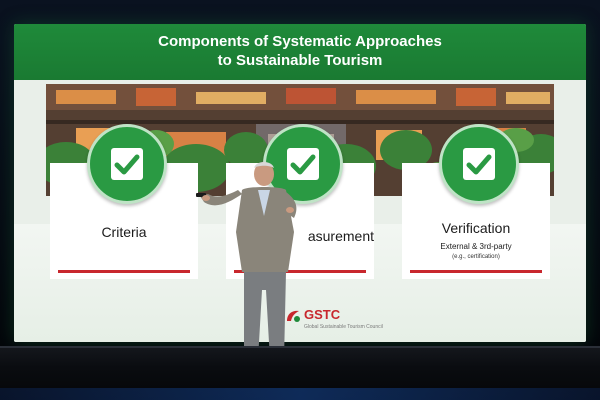  I want to click on verification-badge, so click(479, 164).